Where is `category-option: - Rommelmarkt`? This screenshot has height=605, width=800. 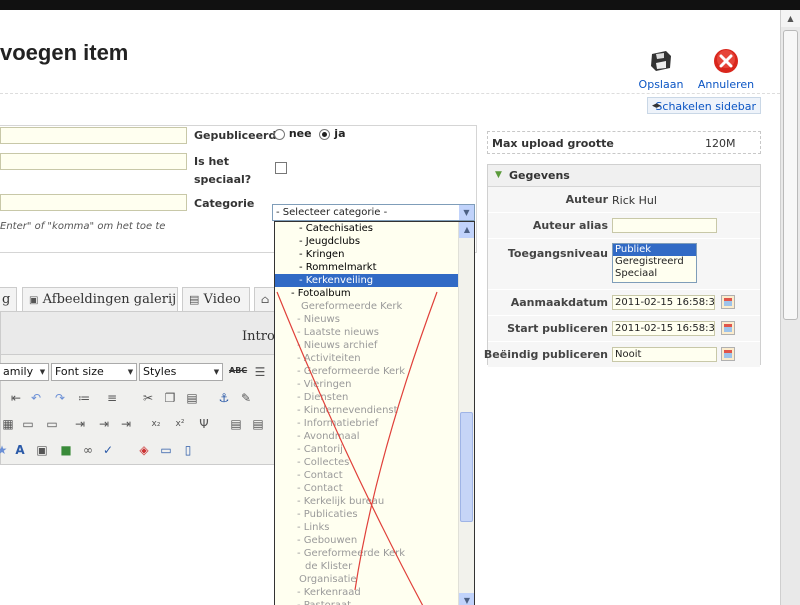 category-option: - Rommelmarkt is located at coordinates (366, 267).